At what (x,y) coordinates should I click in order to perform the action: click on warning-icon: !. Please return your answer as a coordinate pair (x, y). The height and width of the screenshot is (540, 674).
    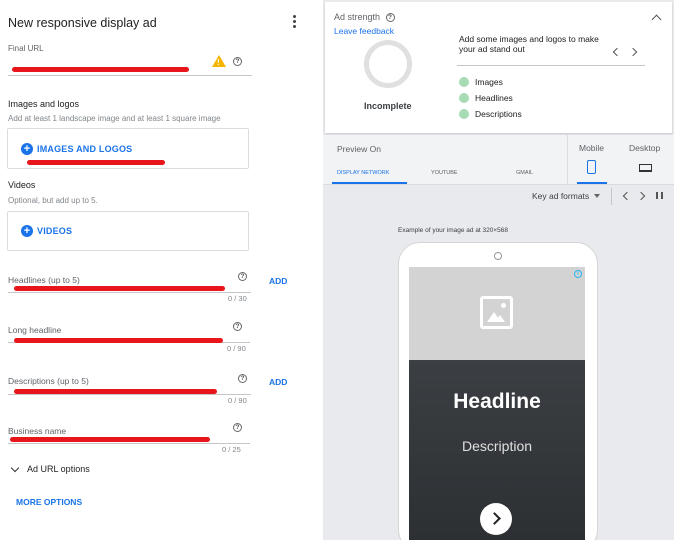
    Looking at the image, I should click on (219, 61).